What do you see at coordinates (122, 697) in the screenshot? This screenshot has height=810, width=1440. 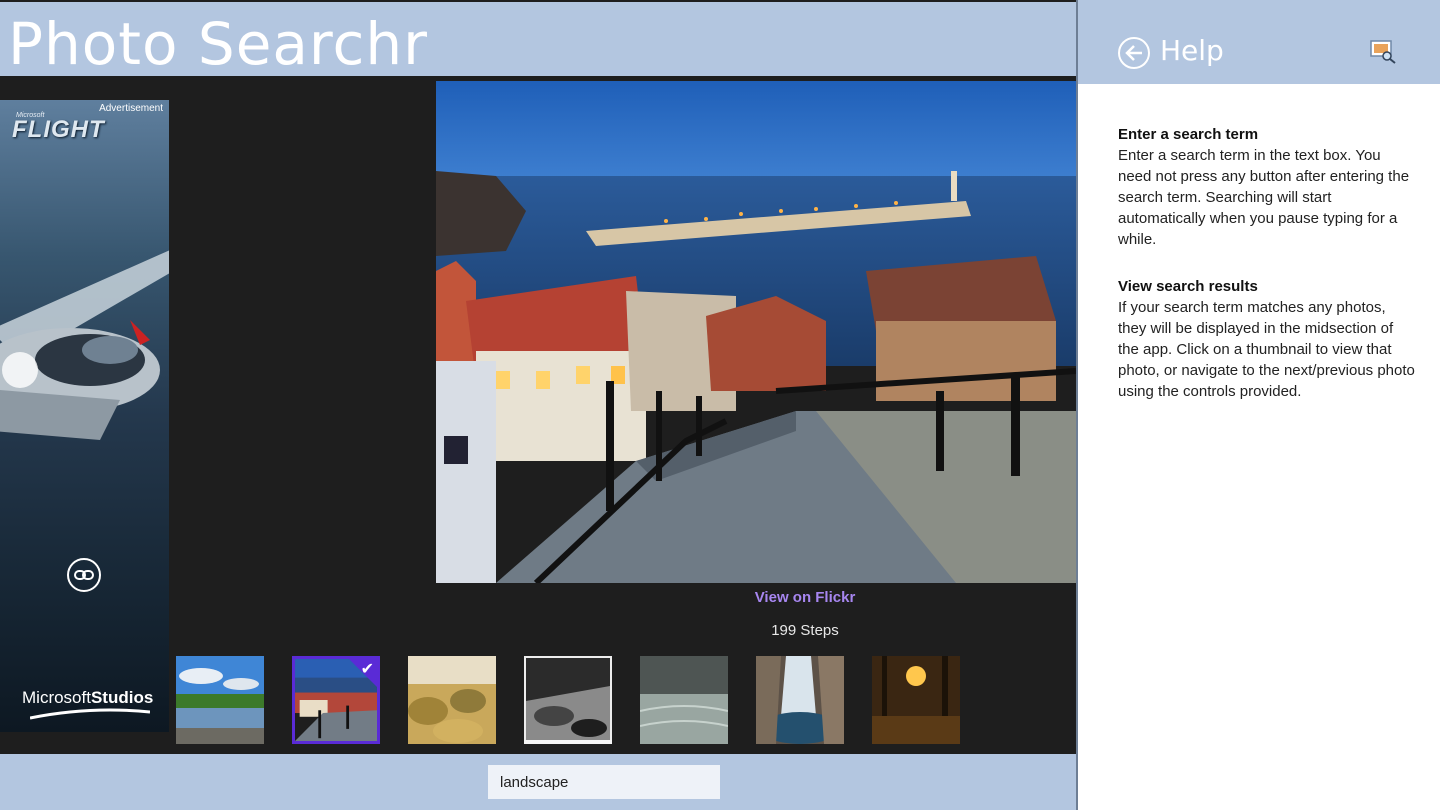 I see `ad-studio-suffix: Studios` at bounding box center [122, 697].